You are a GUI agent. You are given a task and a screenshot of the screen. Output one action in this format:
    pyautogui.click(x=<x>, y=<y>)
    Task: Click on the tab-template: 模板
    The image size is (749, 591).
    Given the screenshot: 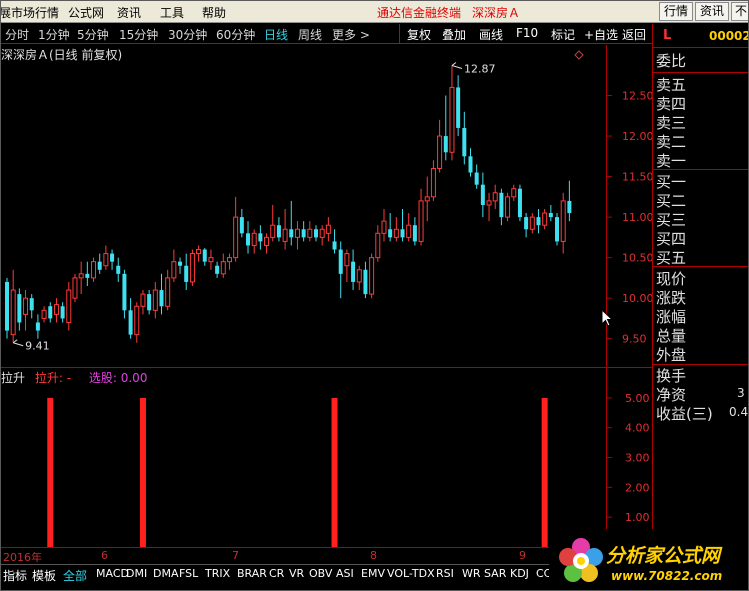 What is the action you would take?
    pyautogui.click(x=44, y=575)
    